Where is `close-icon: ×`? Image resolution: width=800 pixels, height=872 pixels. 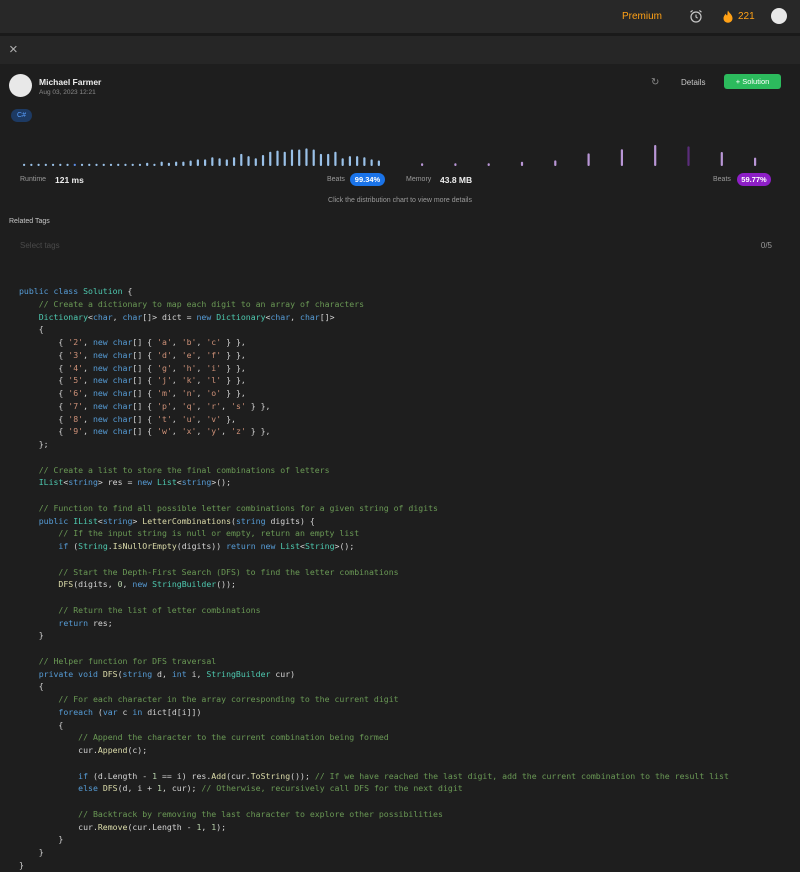
close-icon: × is located at coordinates (13, 49).